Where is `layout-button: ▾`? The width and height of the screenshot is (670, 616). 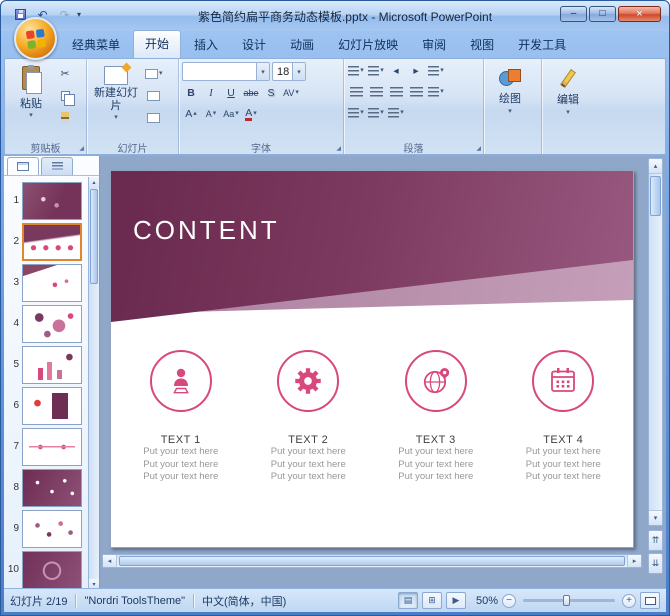 layout-button: ▾ is located at coordinates (154, 74).